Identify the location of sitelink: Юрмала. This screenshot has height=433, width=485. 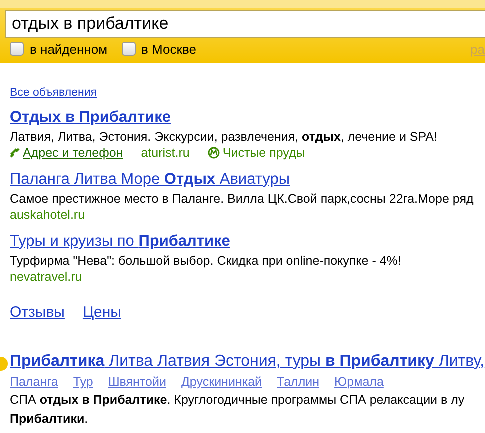
(359, 382).